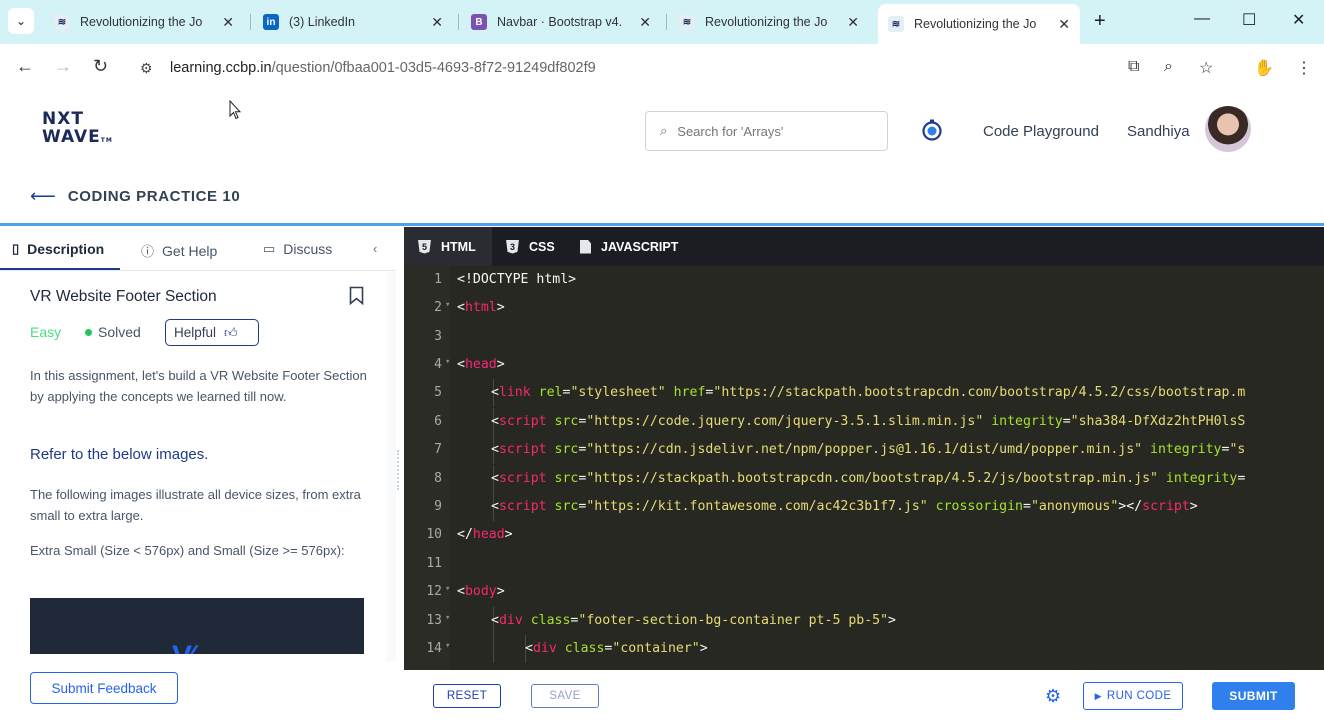 Image resolution: width=1324 pixels, height=720 pixels. What do you see at coordinates (182, 647) in the screenshot?
I see `vr-logo-mark: V∕` at bounding box center [182, 647].